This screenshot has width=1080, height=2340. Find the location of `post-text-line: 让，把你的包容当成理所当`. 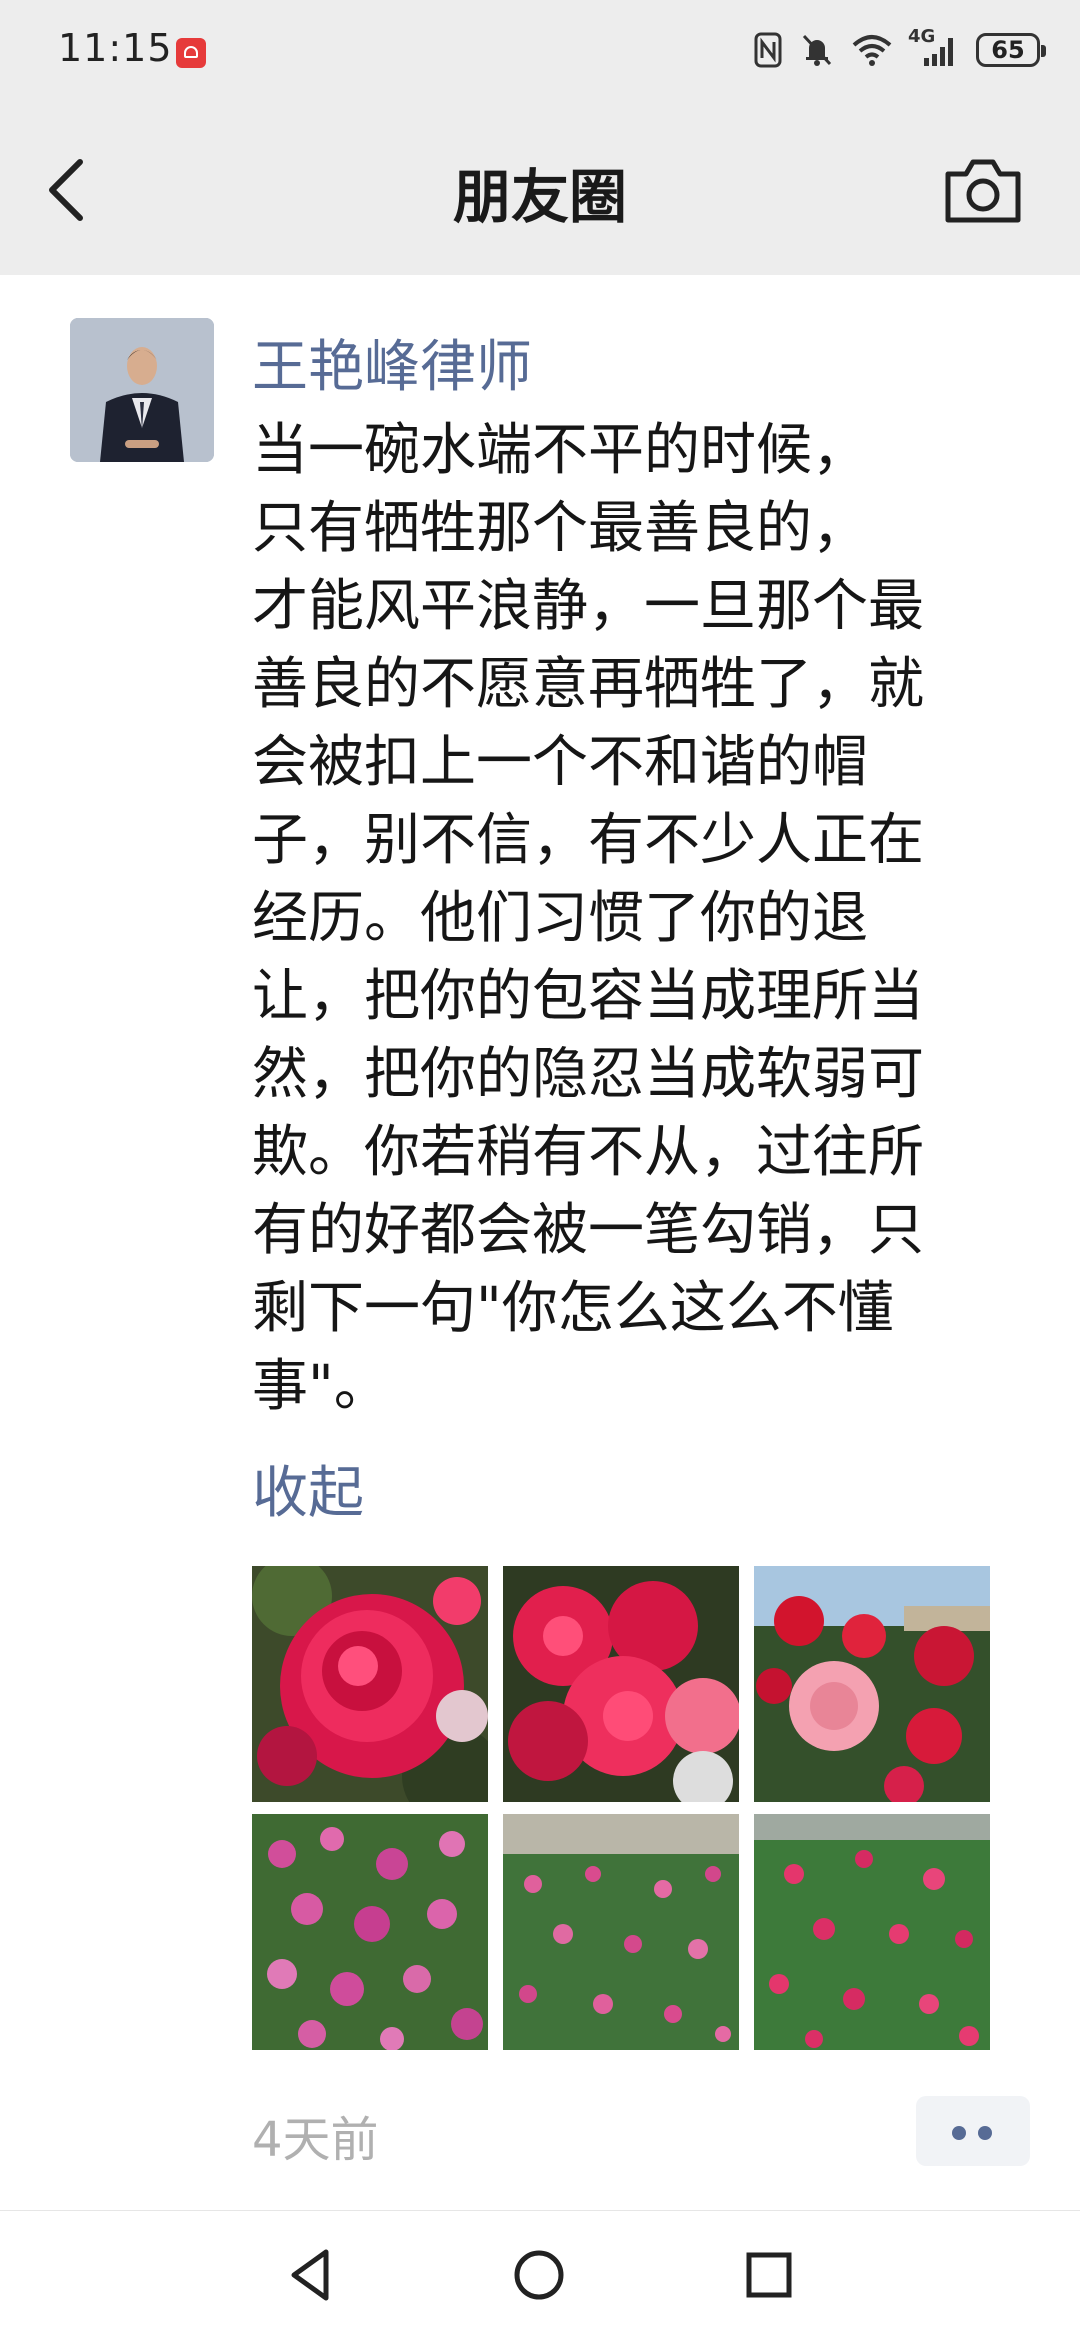

post-text-line: 让，把你的包容当成理所当 is located at coordinates (588, 996).